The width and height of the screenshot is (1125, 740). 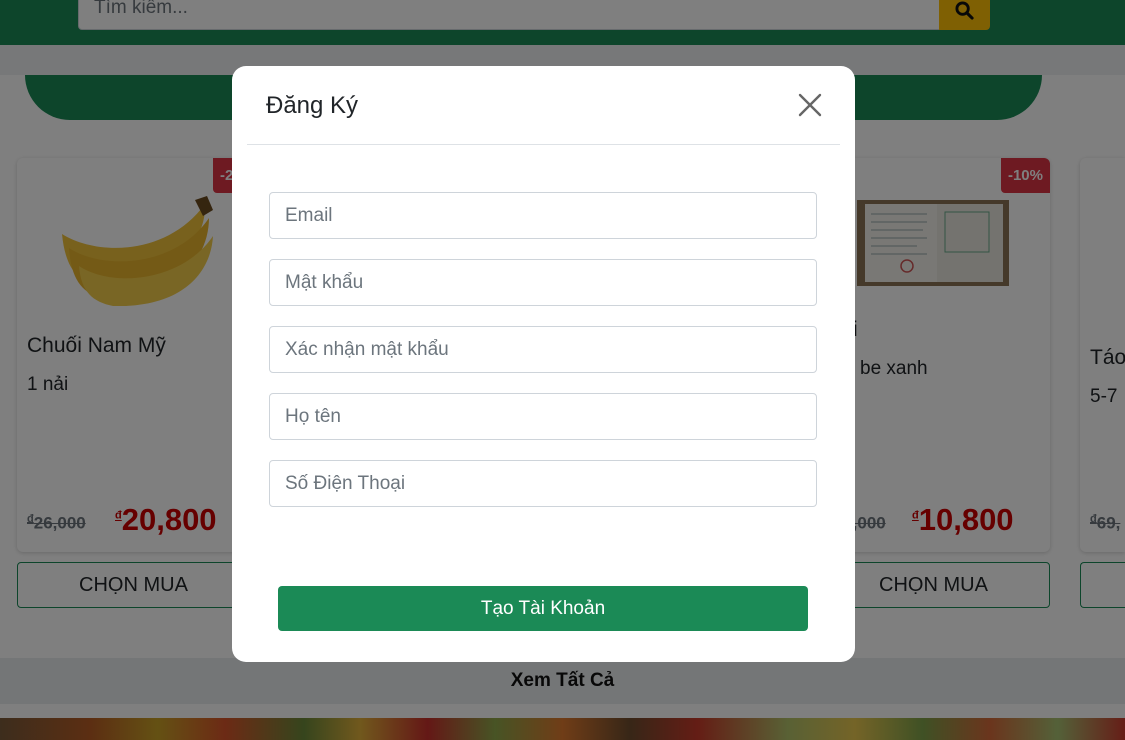 I want to click on close-icon, so click(x=810, y=105).